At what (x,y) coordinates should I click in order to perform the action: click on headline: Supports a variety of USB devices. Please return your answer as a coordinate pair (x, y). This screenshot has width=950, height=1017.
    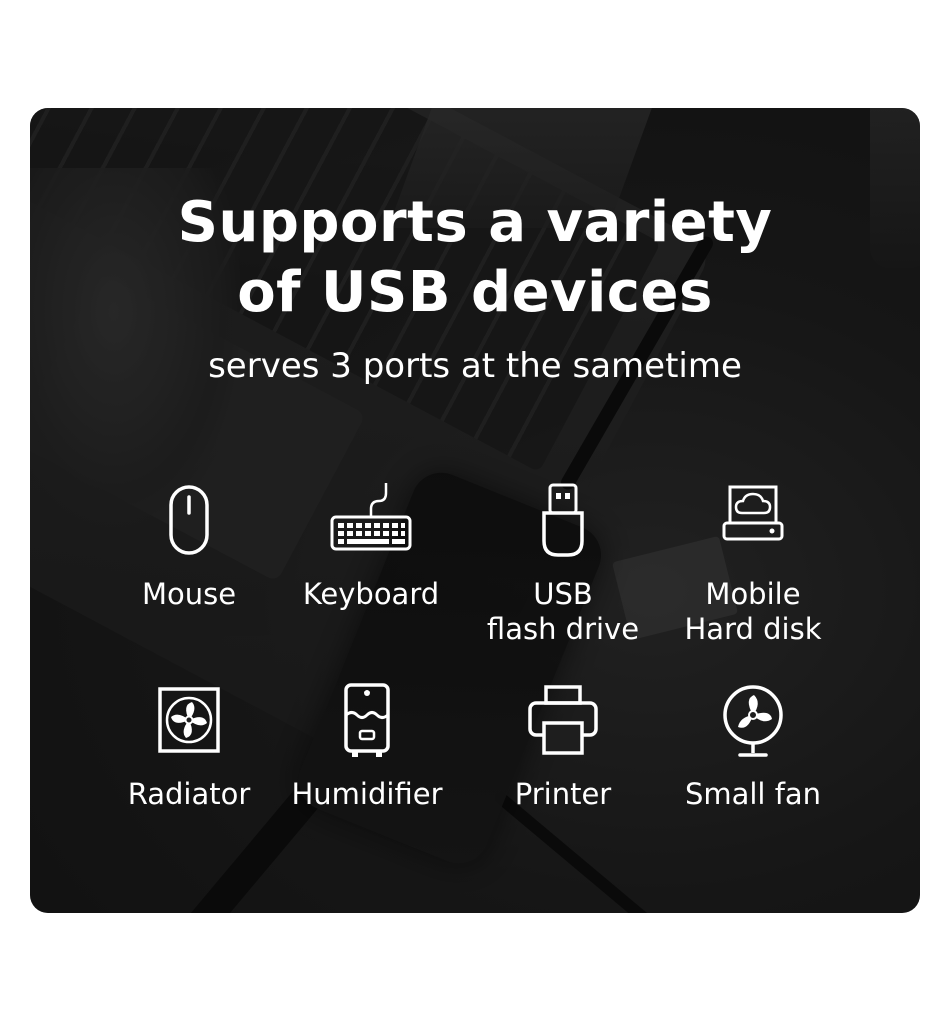
    Looking at the image, I should click on (475, 258).